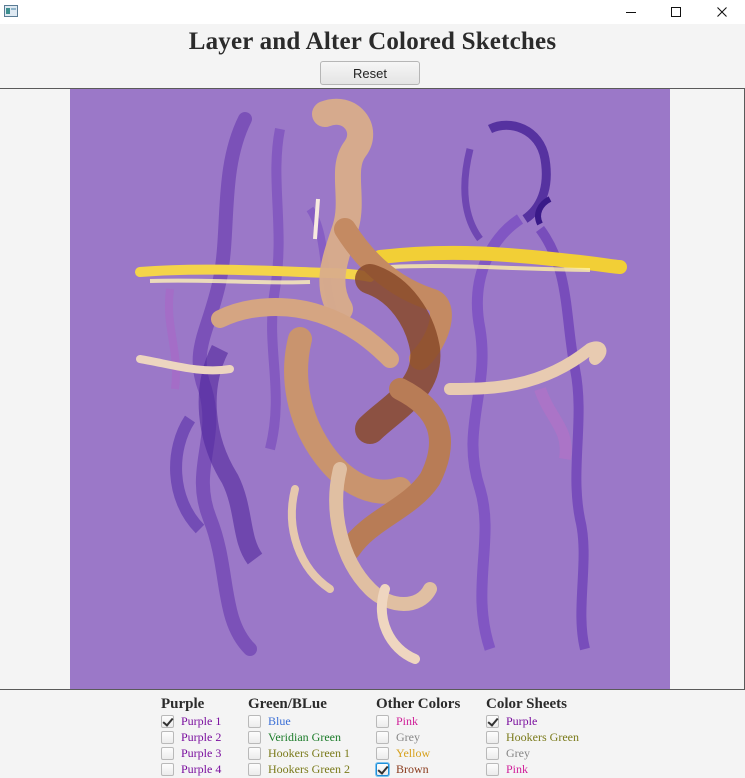 This screenshot has width=745, height=778. Describe the element at coordinates (418, 704) in the screenshot. I see `other-colors-group-title: Other Colors` at that location.